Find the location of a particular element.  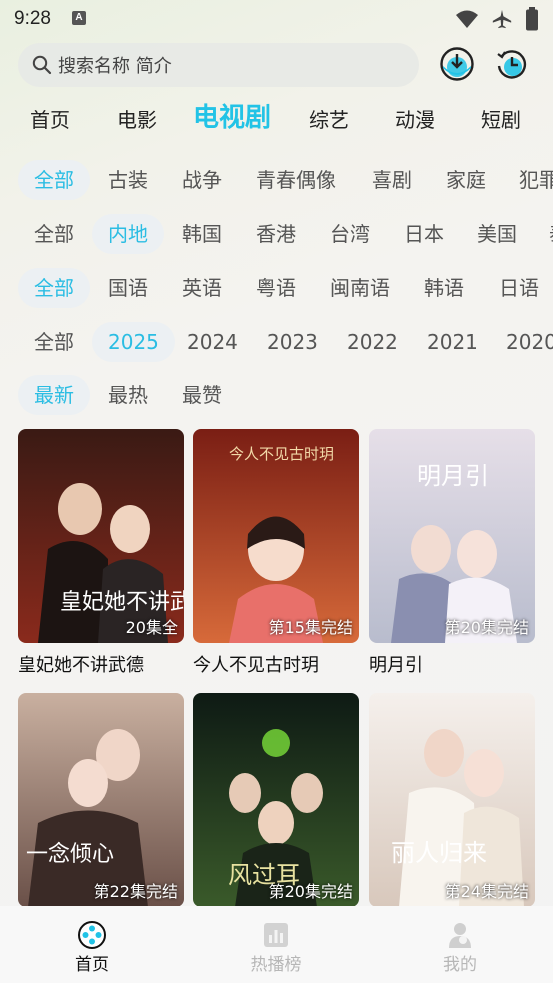

year-chip: 2024 is located at coordinates (212, 342).